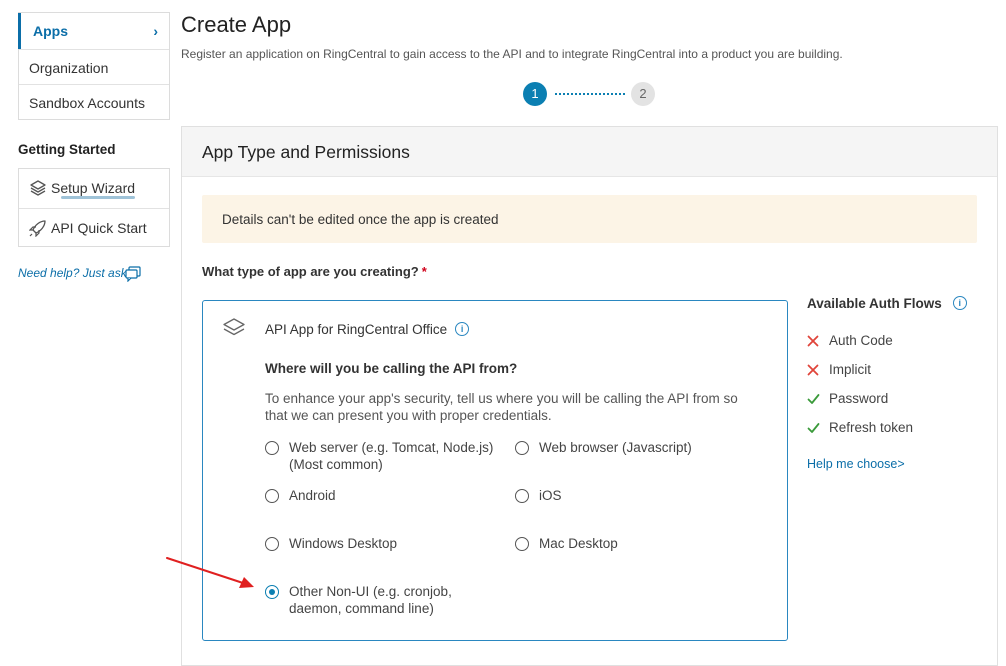  What do you see at coordinates (236, 24) in the screenshot?
I see `page-title: Create App` at bounding box center [236, 24].